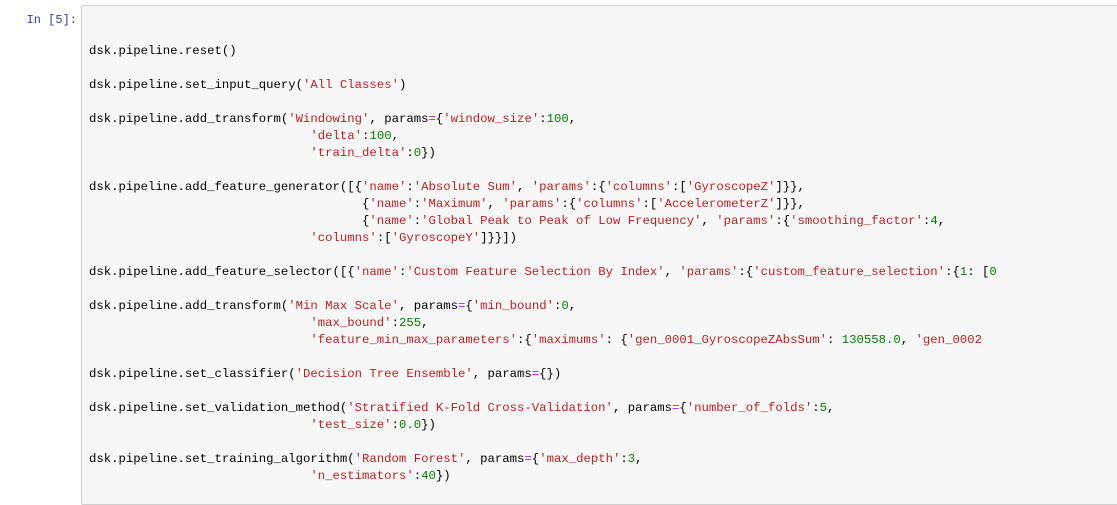 This screenshot has width=1117, height=505. Describe the element at coordinates (561, 221) in the screenshot. I see `code-string-token: 'Global Peak to Peak of Low Frequency'` at that location.